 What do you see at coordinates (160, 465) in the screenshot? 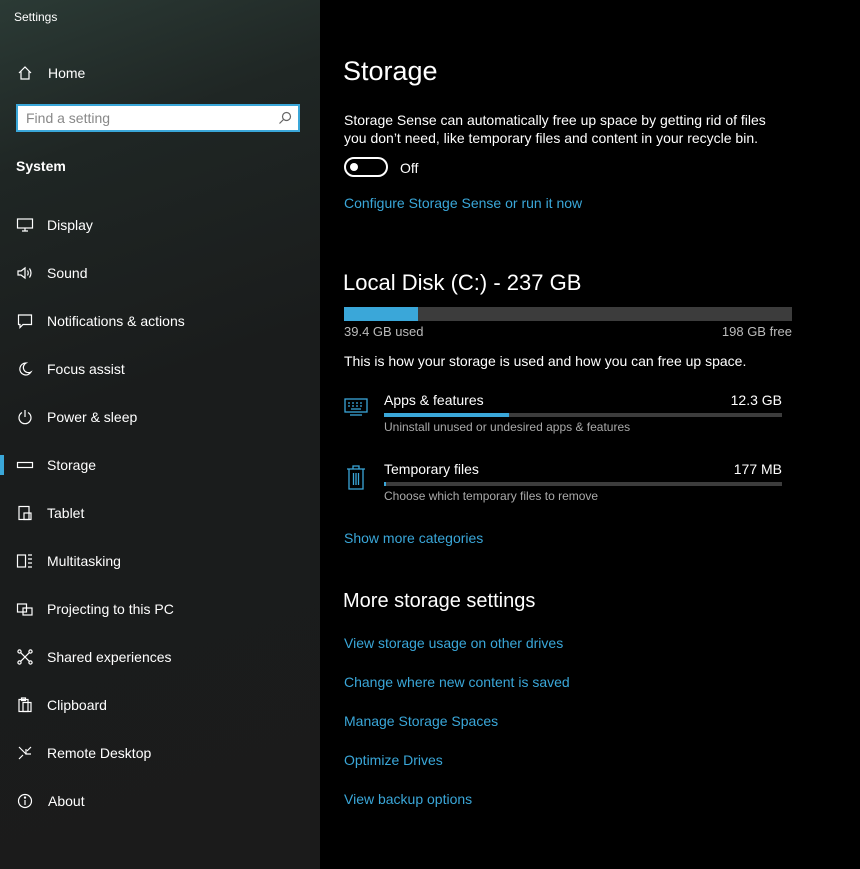
I see `sidebar-item-storage: Storage` at bounding box center [160, 465].